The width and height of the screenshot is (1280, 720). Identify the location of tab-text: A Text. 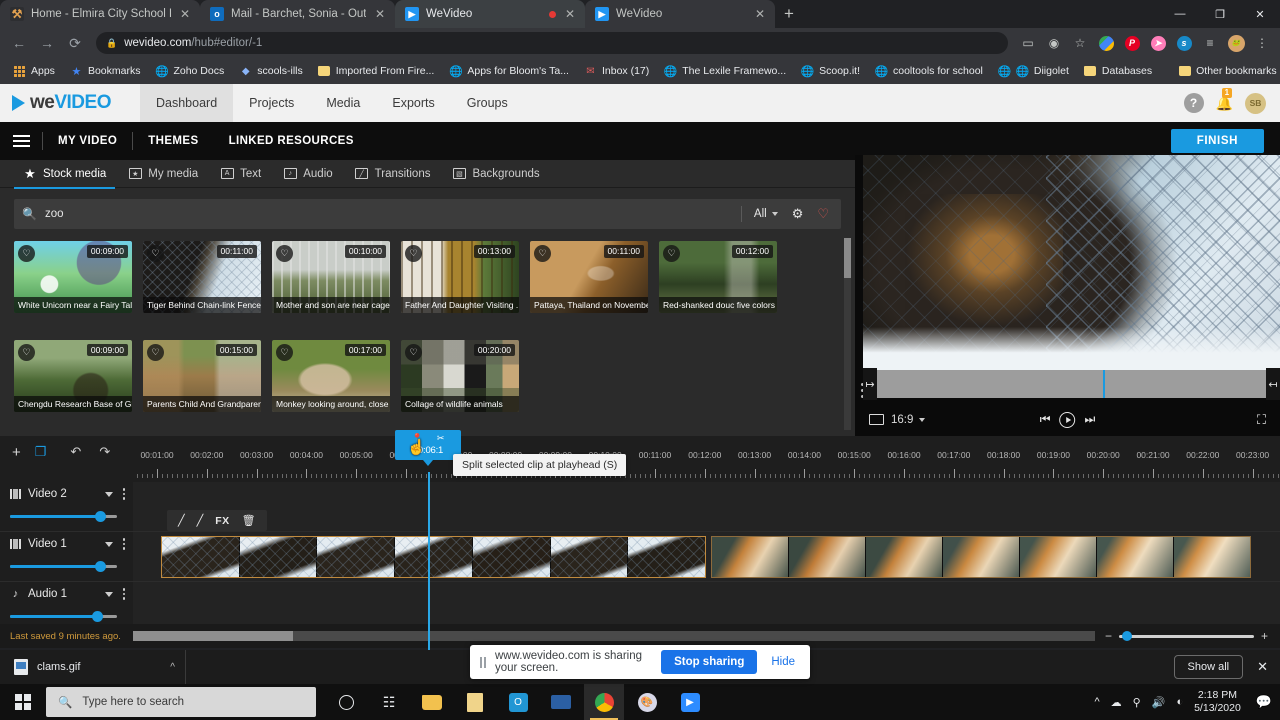
(240, 174).